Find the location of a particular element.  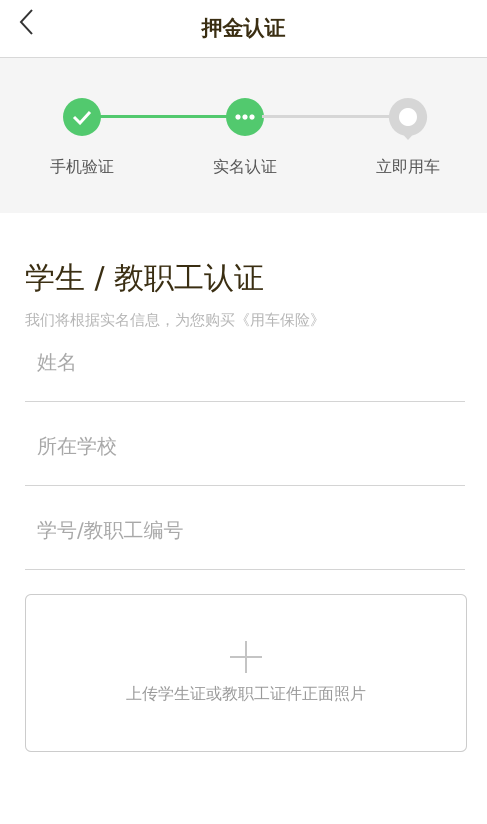

plus-icon is located at coordinates (246, 657).